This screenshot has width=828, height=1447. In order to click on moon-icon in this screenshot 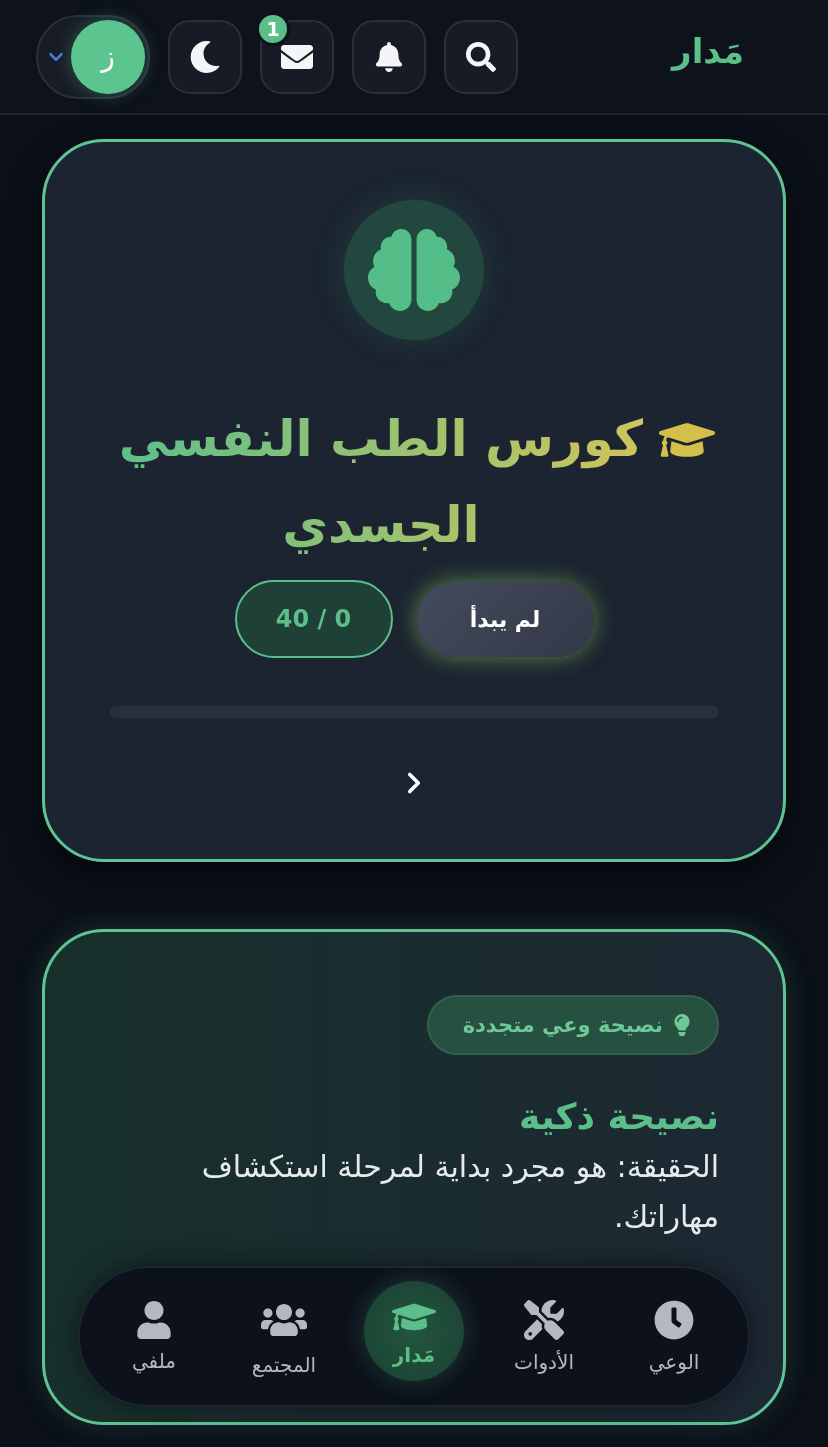, I will do `click(205, 56)`.